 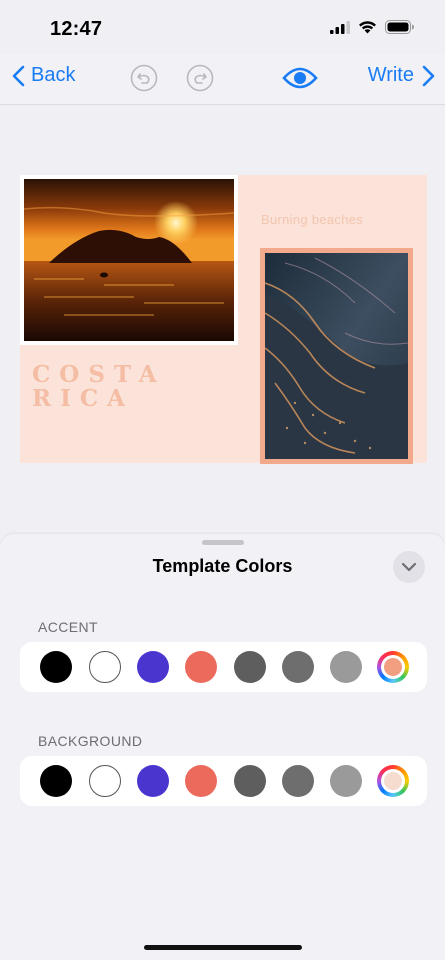 What do you see at coordinates (222, 79) in the screenshot?
I see `nav-bar: Back Write` at bounding box center [222, 79].